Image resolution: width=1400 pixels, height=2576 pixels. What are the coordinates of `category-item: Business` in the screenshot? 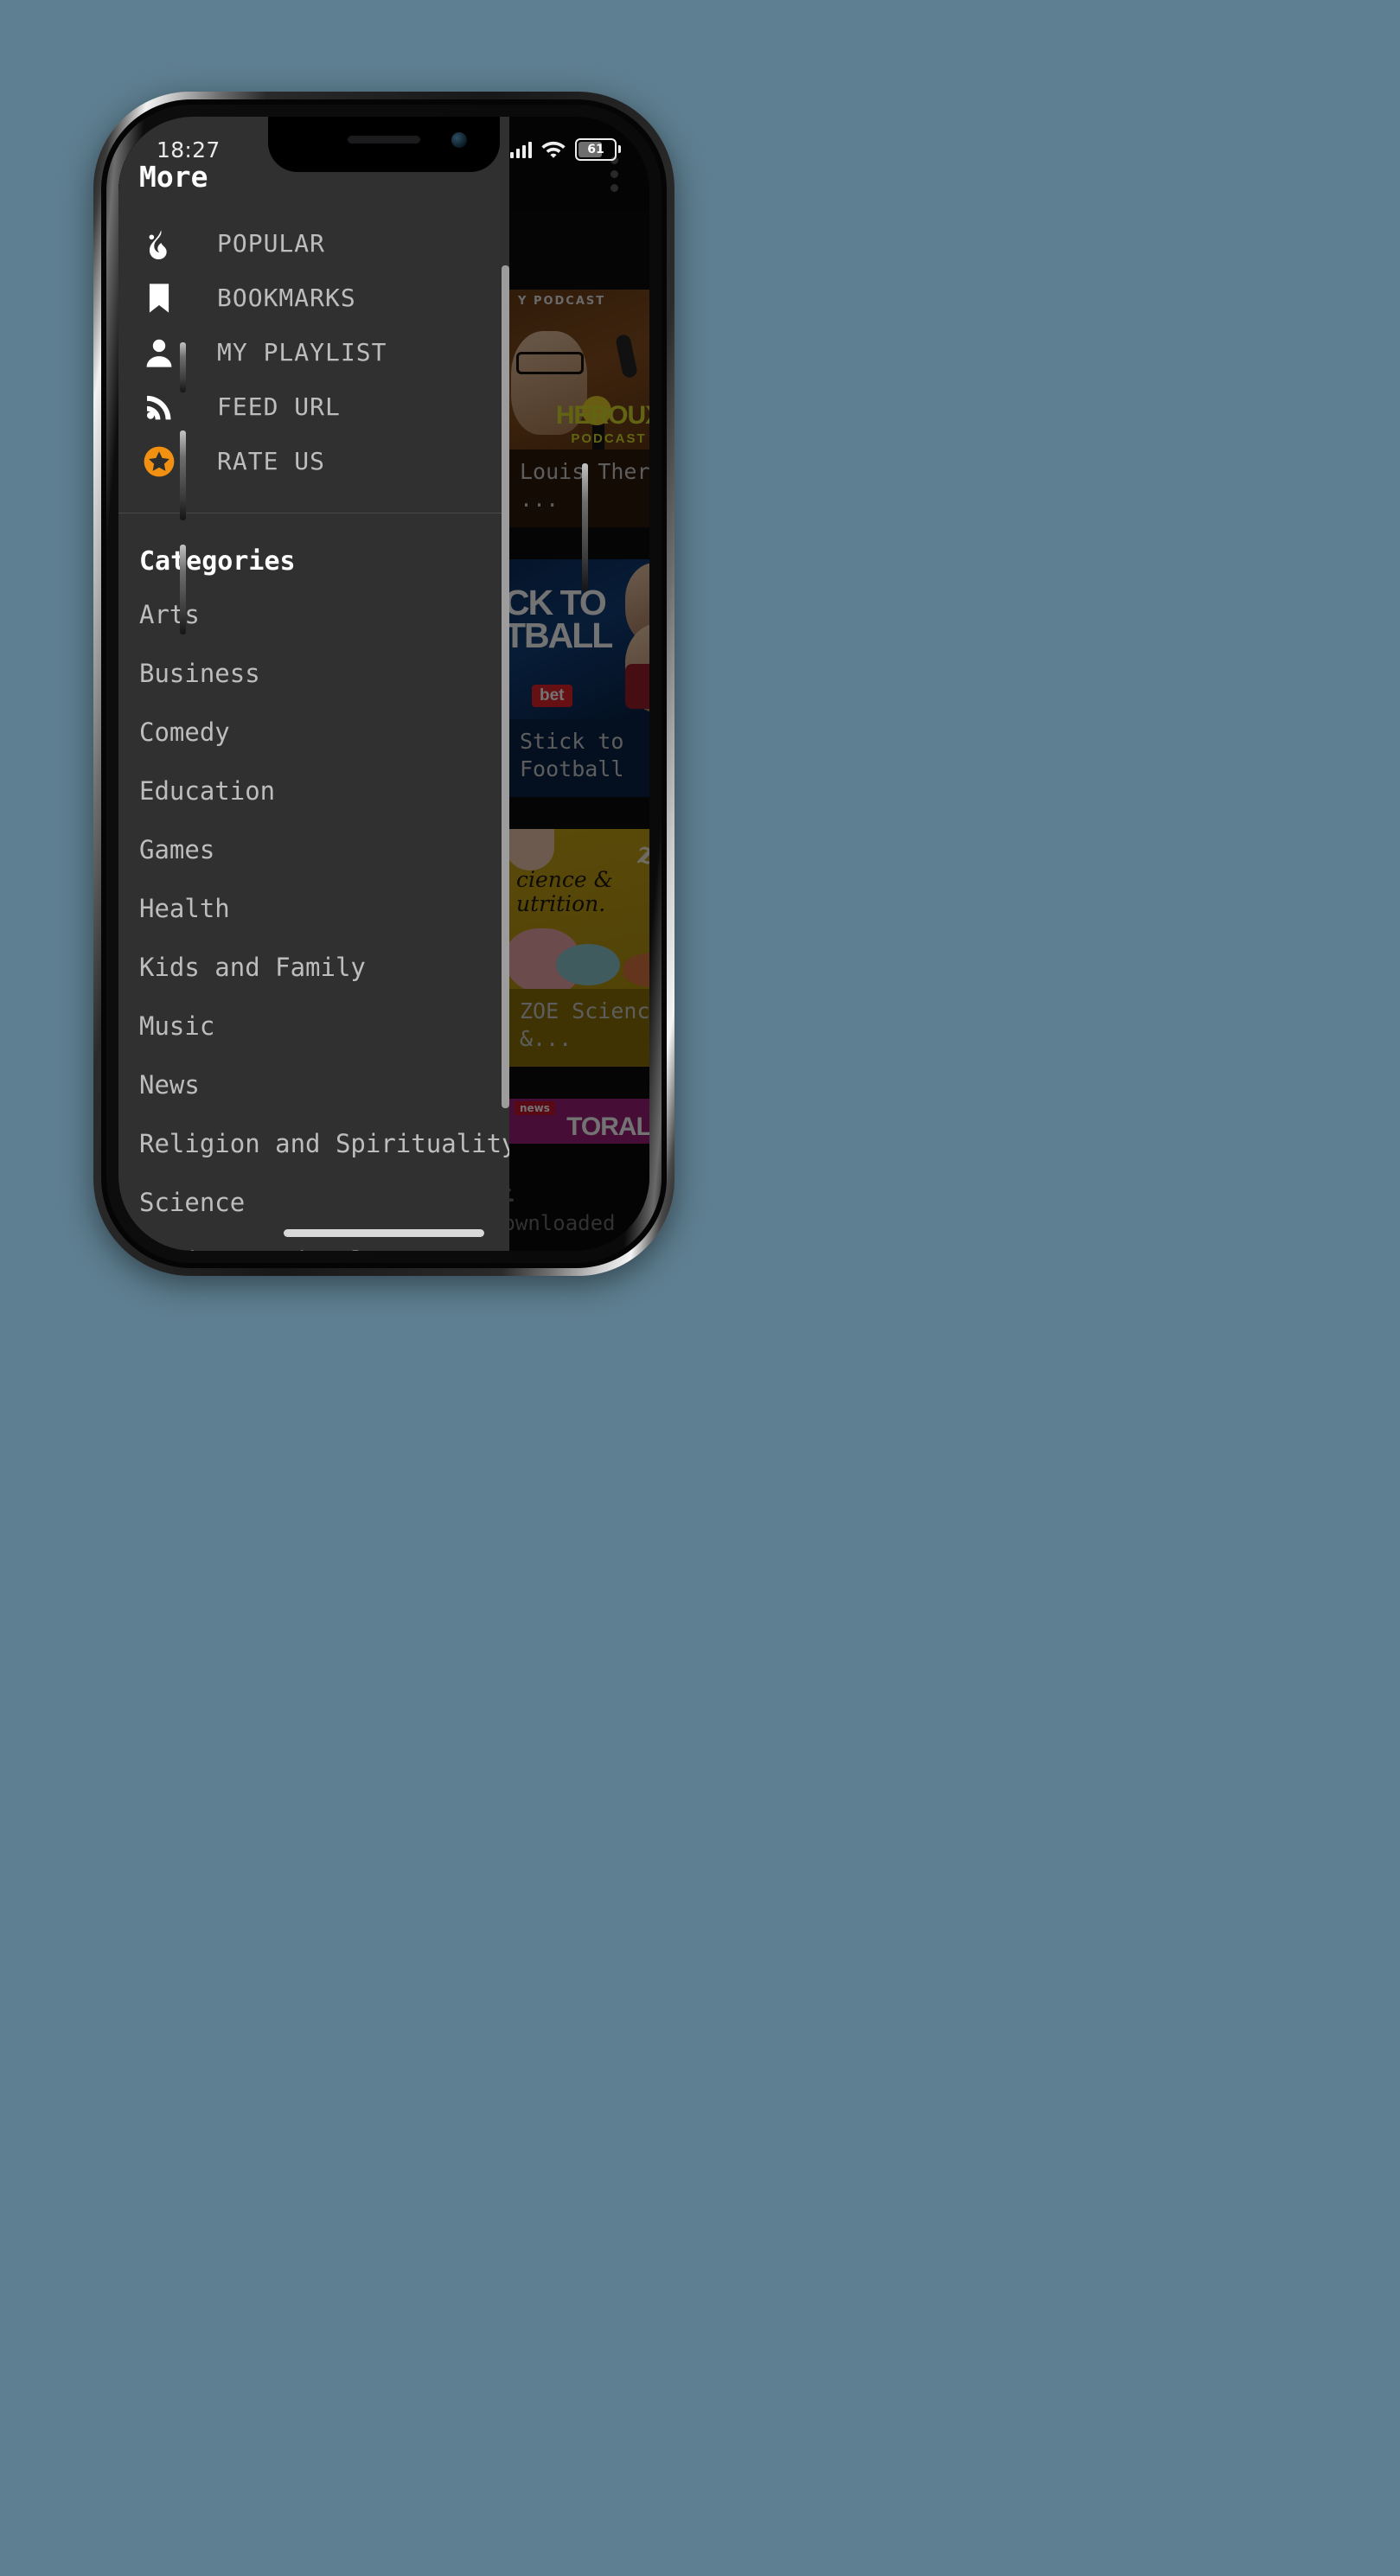 It's located at (313, 673).